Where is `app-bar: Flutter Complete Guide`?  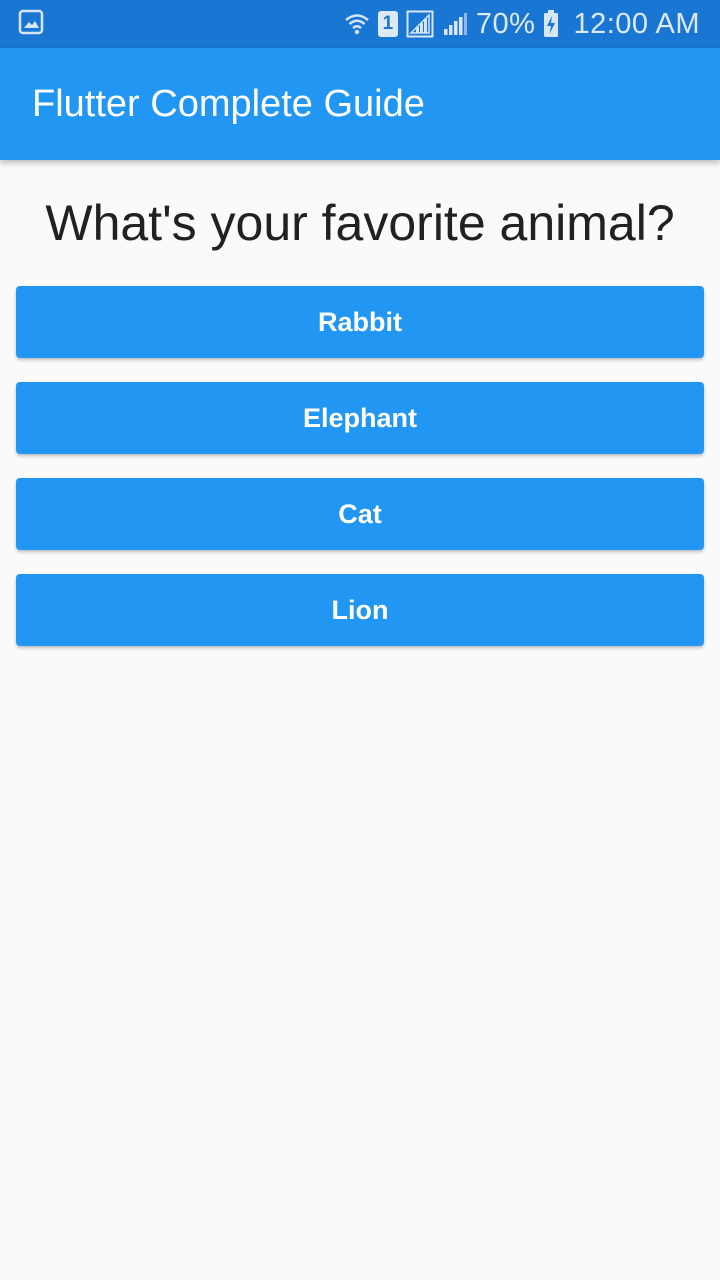
app-bar: Flutter Complete Guide is located at coordinates (360, 104).